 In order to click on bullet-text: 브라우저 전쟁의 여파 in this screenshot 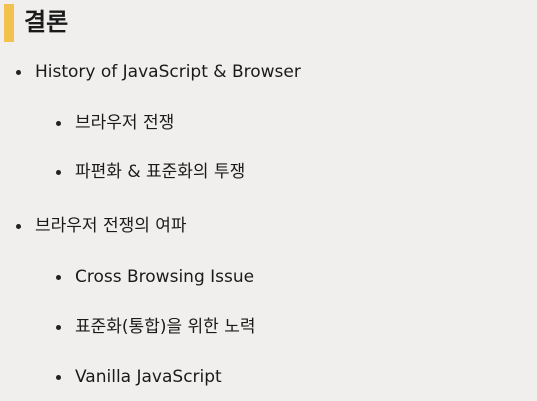, I will do `click(111, 226)`.